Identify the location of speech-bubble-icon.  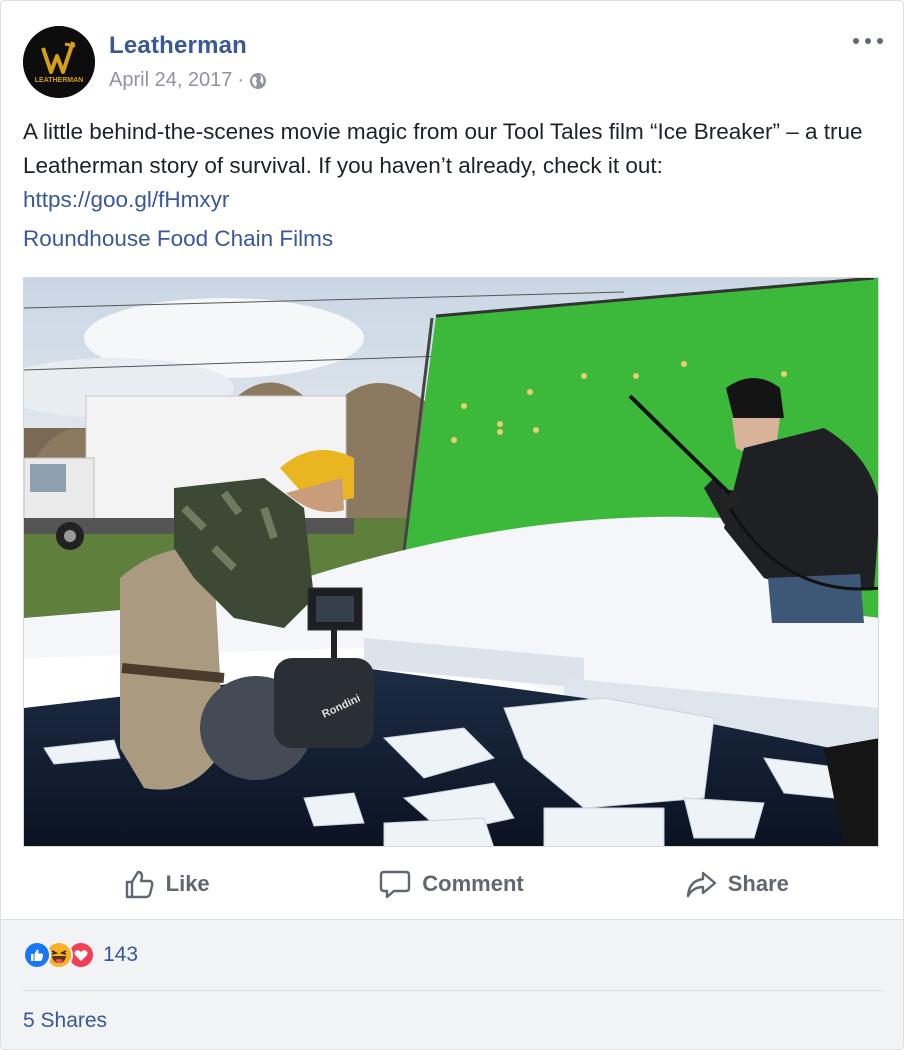
(395, 884).